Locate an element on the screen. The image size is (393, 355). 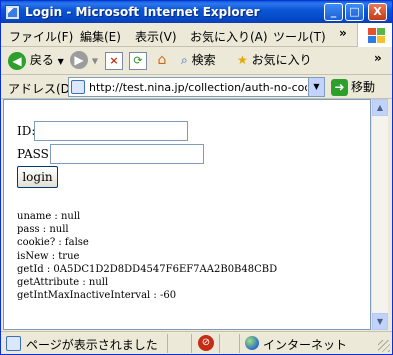
security-zone-label: インターネット is located at coordinates (305, 345).